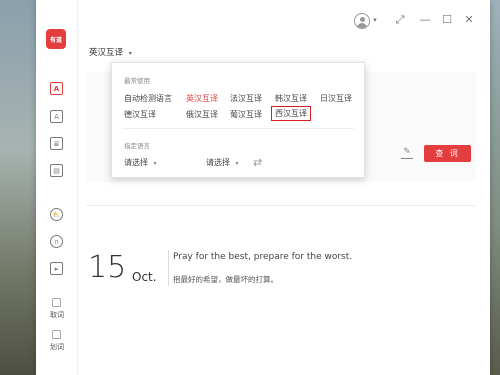 Image resolution: width=500 pixels, height=375 pixels. I want to click on select-word-checkbox, so click(56, 334).